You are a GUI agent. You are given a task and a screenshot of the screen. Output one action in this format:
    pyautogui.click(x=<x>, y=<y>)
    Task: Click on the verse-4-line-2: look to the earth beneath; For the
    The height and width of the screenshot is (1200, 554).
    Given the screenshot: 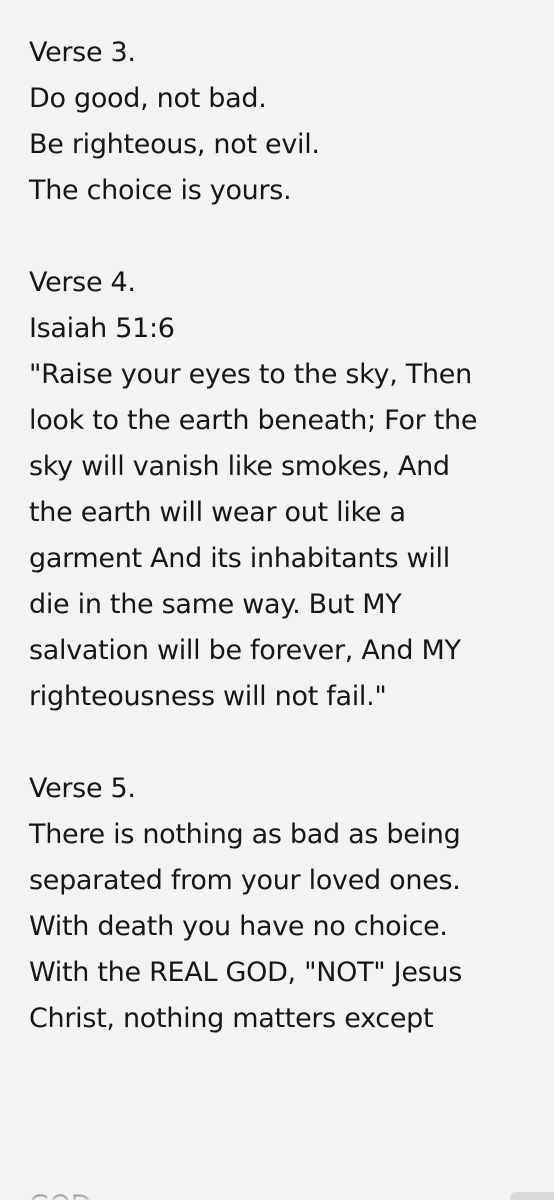 What is the action you would take?
    pyautogui.click(x=253, y=420)
    